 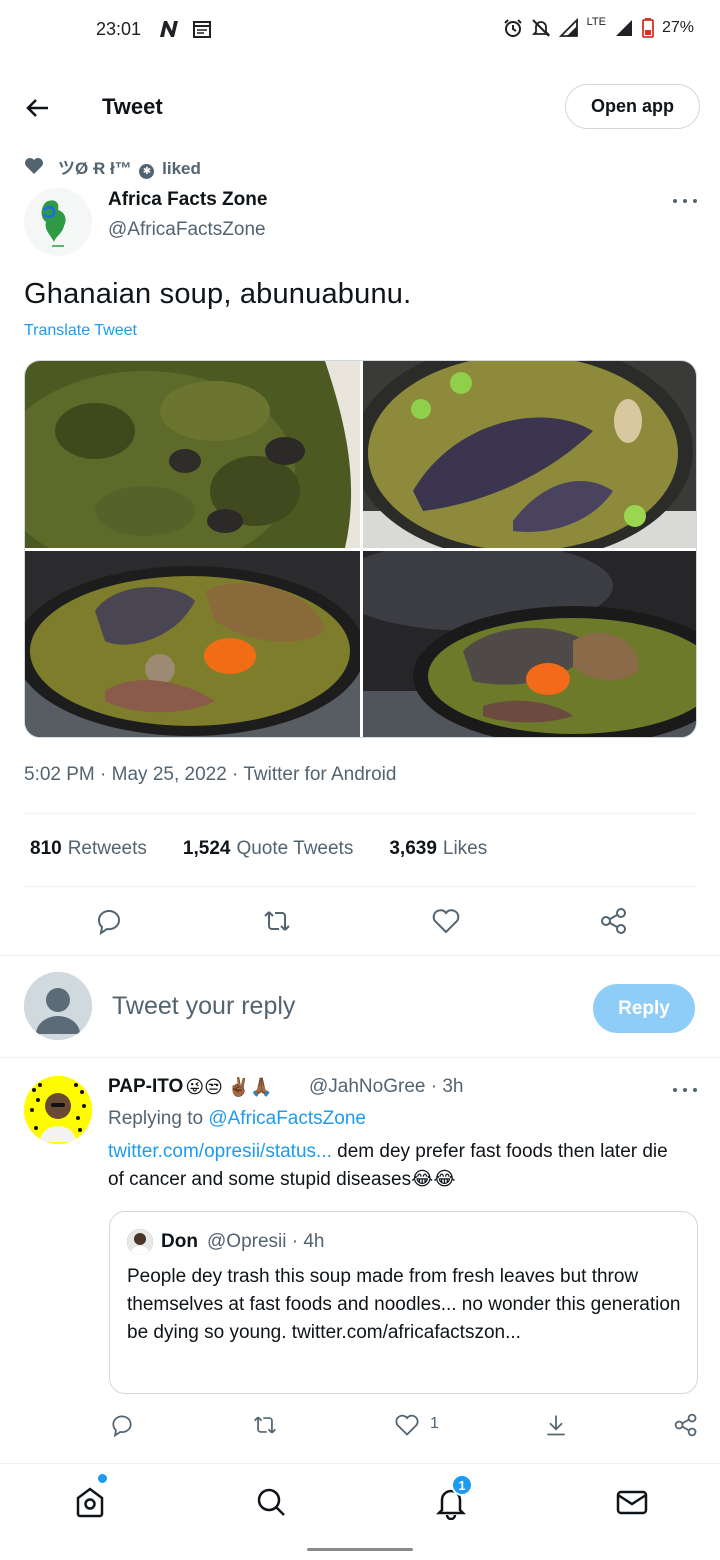 I want to click on nav-home, so click(x=90, y=1502).